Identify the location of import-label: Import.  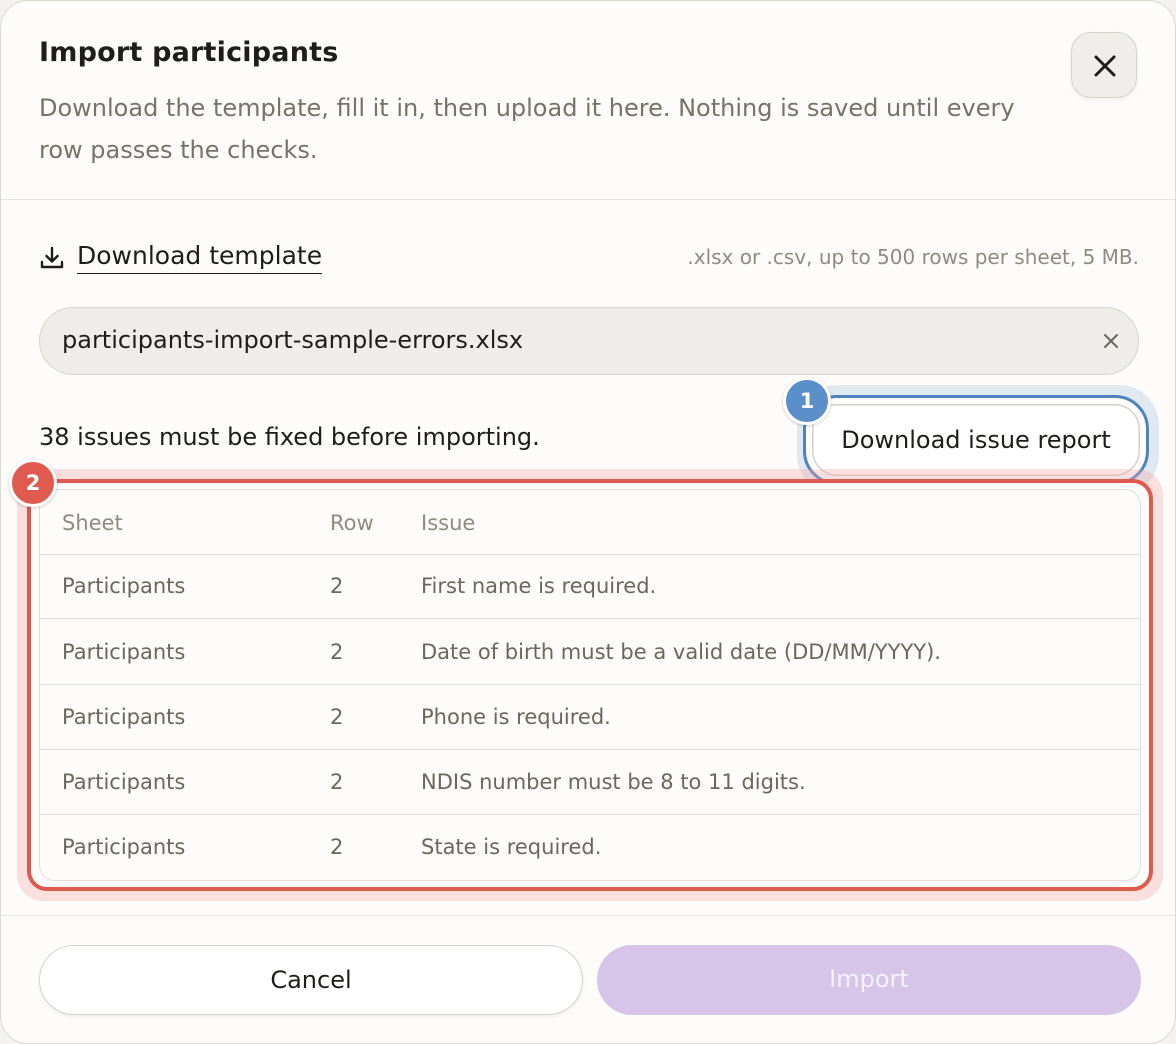
(869, 979).